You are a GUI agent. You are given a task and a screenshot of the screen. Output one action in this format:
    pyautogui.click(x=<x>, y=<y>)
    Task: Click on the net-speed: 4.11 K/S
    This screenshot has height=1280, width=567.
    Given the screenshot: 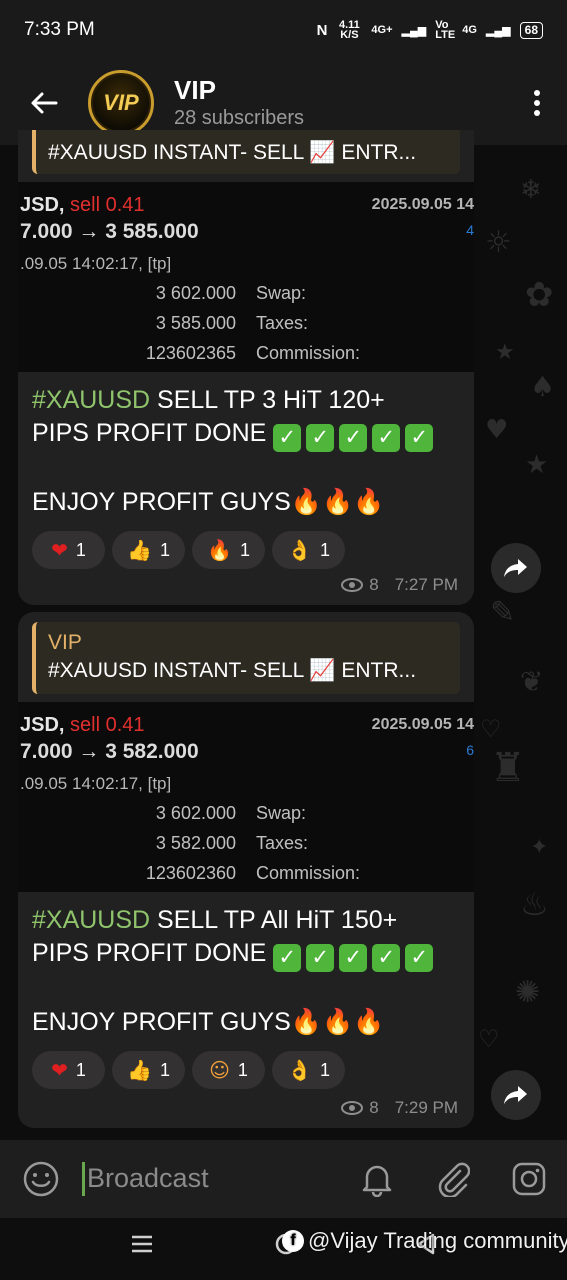 What is the action you would take?
    pyautogui.click(x=349, y=30)
    